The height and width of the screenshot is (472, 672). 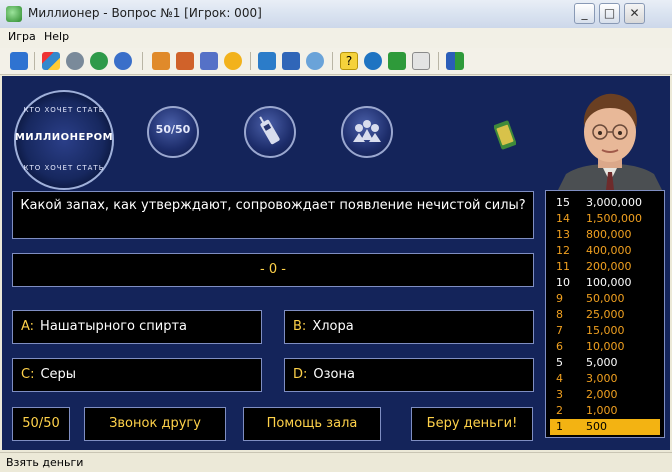 I want to click on ladder-amount: 50,000, so click(x=605, y=298).